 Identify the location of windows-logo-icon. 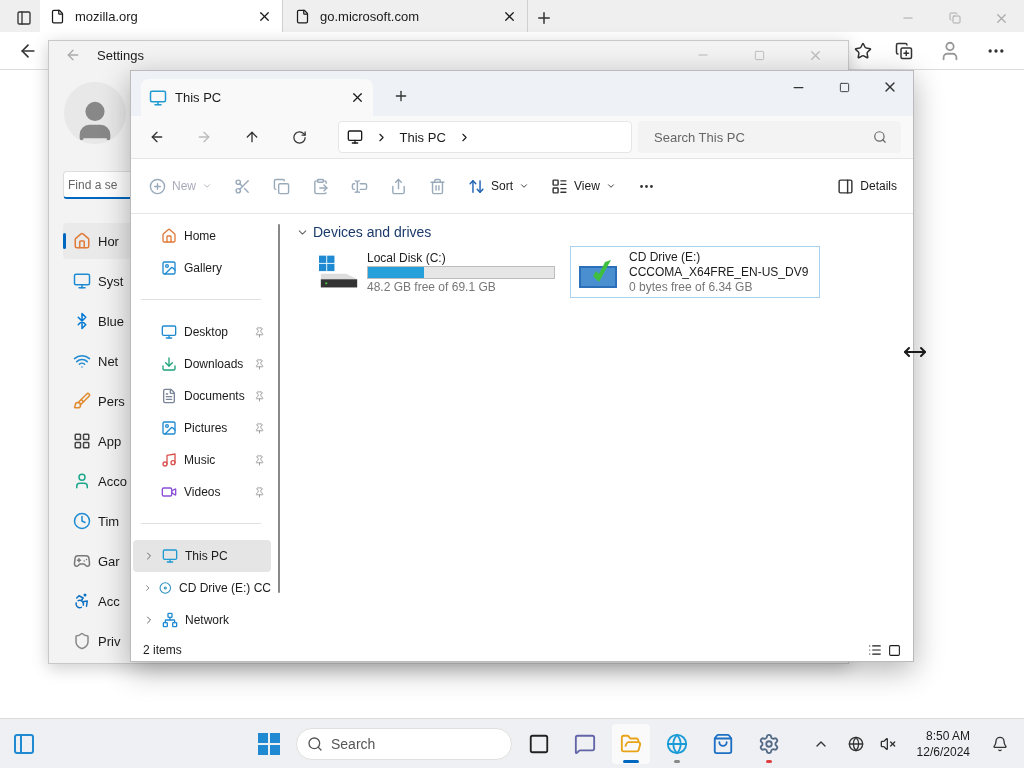
(269, 744).